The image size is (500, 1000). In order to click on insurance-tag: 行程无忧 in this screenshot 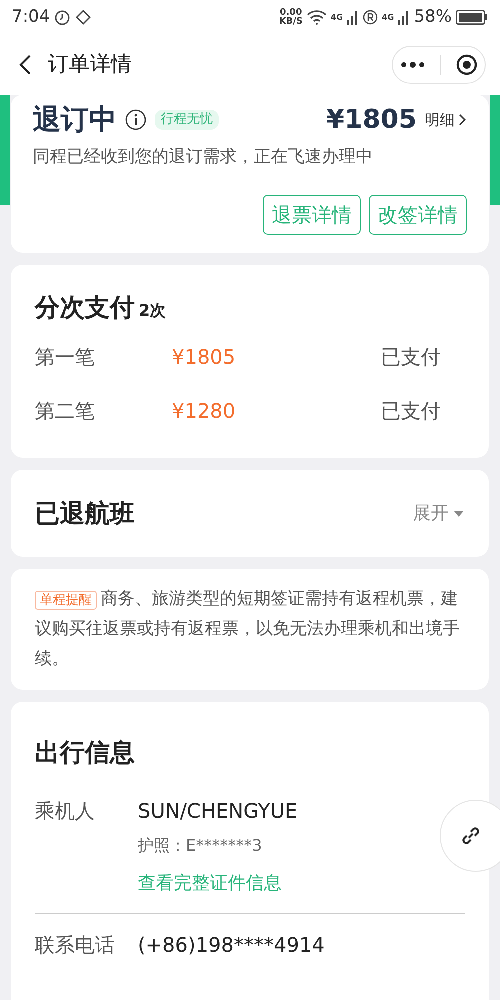, I will do `click(187, 120)`.